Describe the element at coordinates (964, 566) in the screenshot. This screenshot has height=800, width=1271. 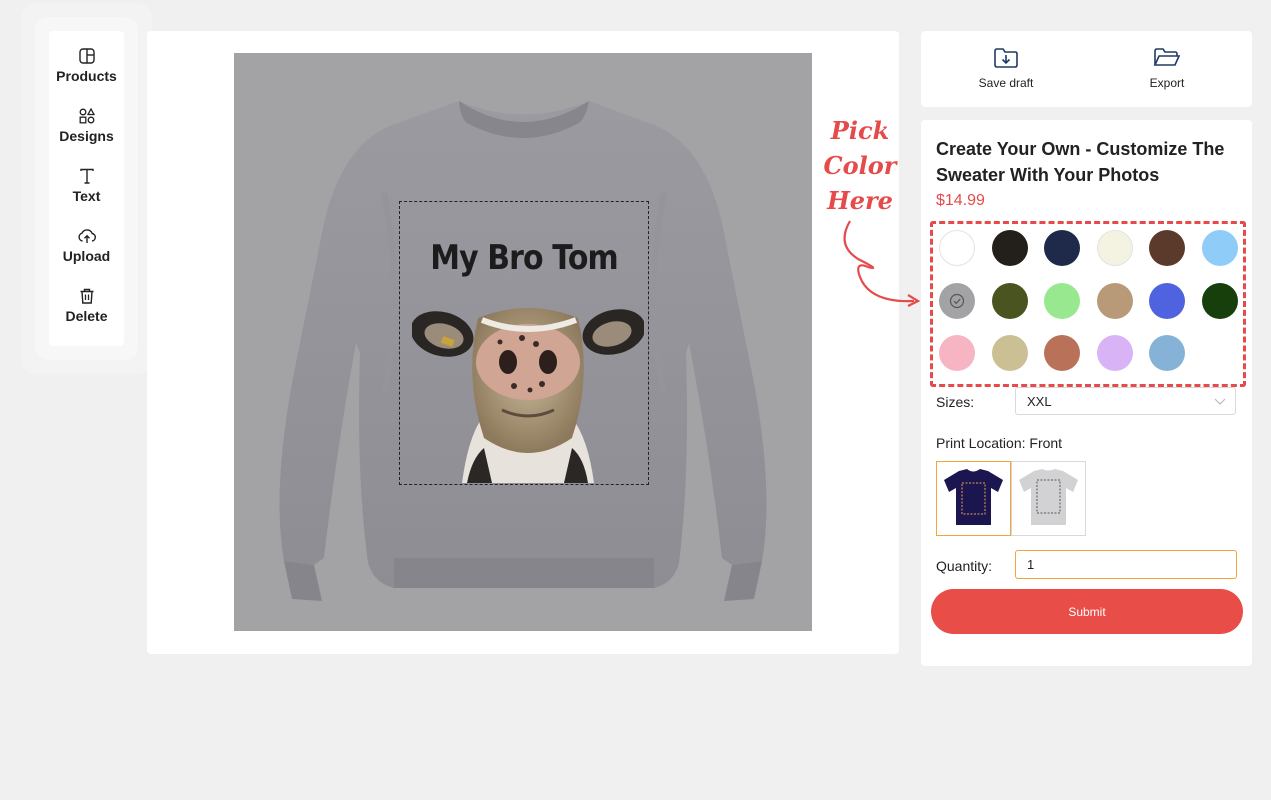
I see `quantity-label: Quantity:` at that location.